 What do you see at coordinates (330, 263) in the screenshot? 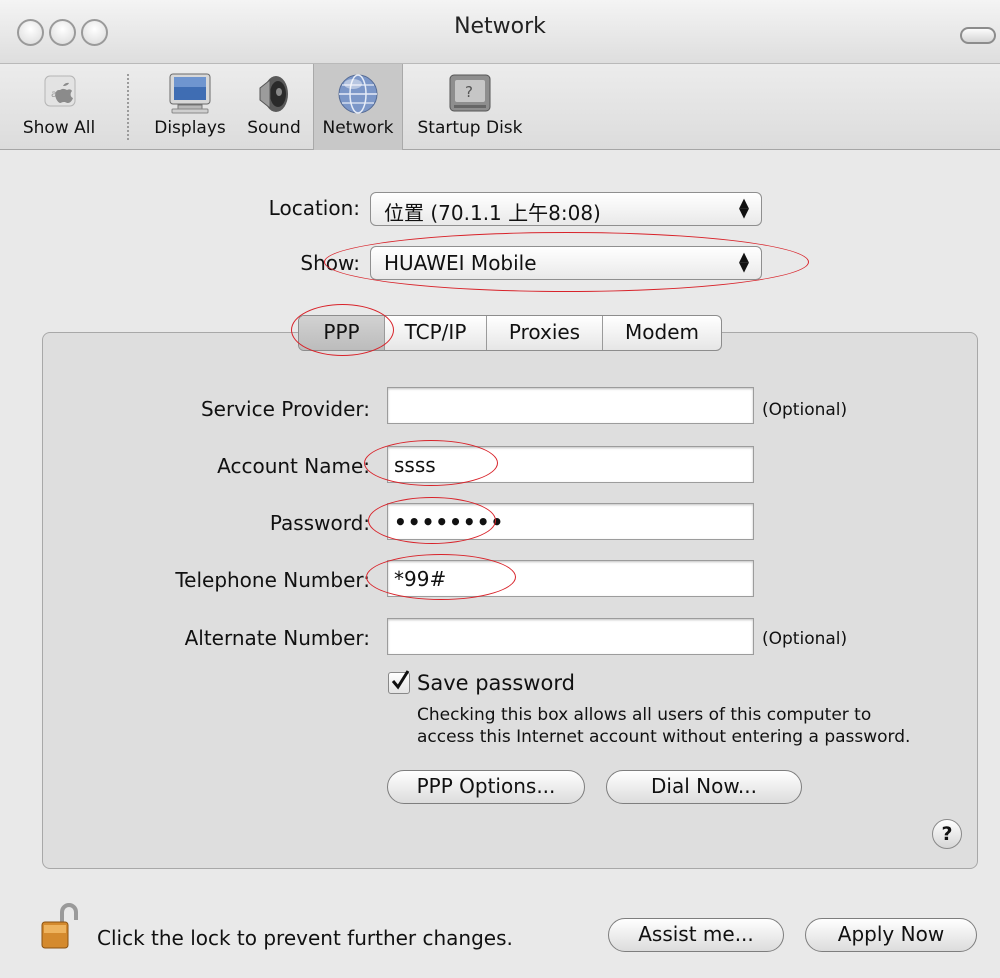
I see `show-label: Show:` at bounding box center [330, 263].